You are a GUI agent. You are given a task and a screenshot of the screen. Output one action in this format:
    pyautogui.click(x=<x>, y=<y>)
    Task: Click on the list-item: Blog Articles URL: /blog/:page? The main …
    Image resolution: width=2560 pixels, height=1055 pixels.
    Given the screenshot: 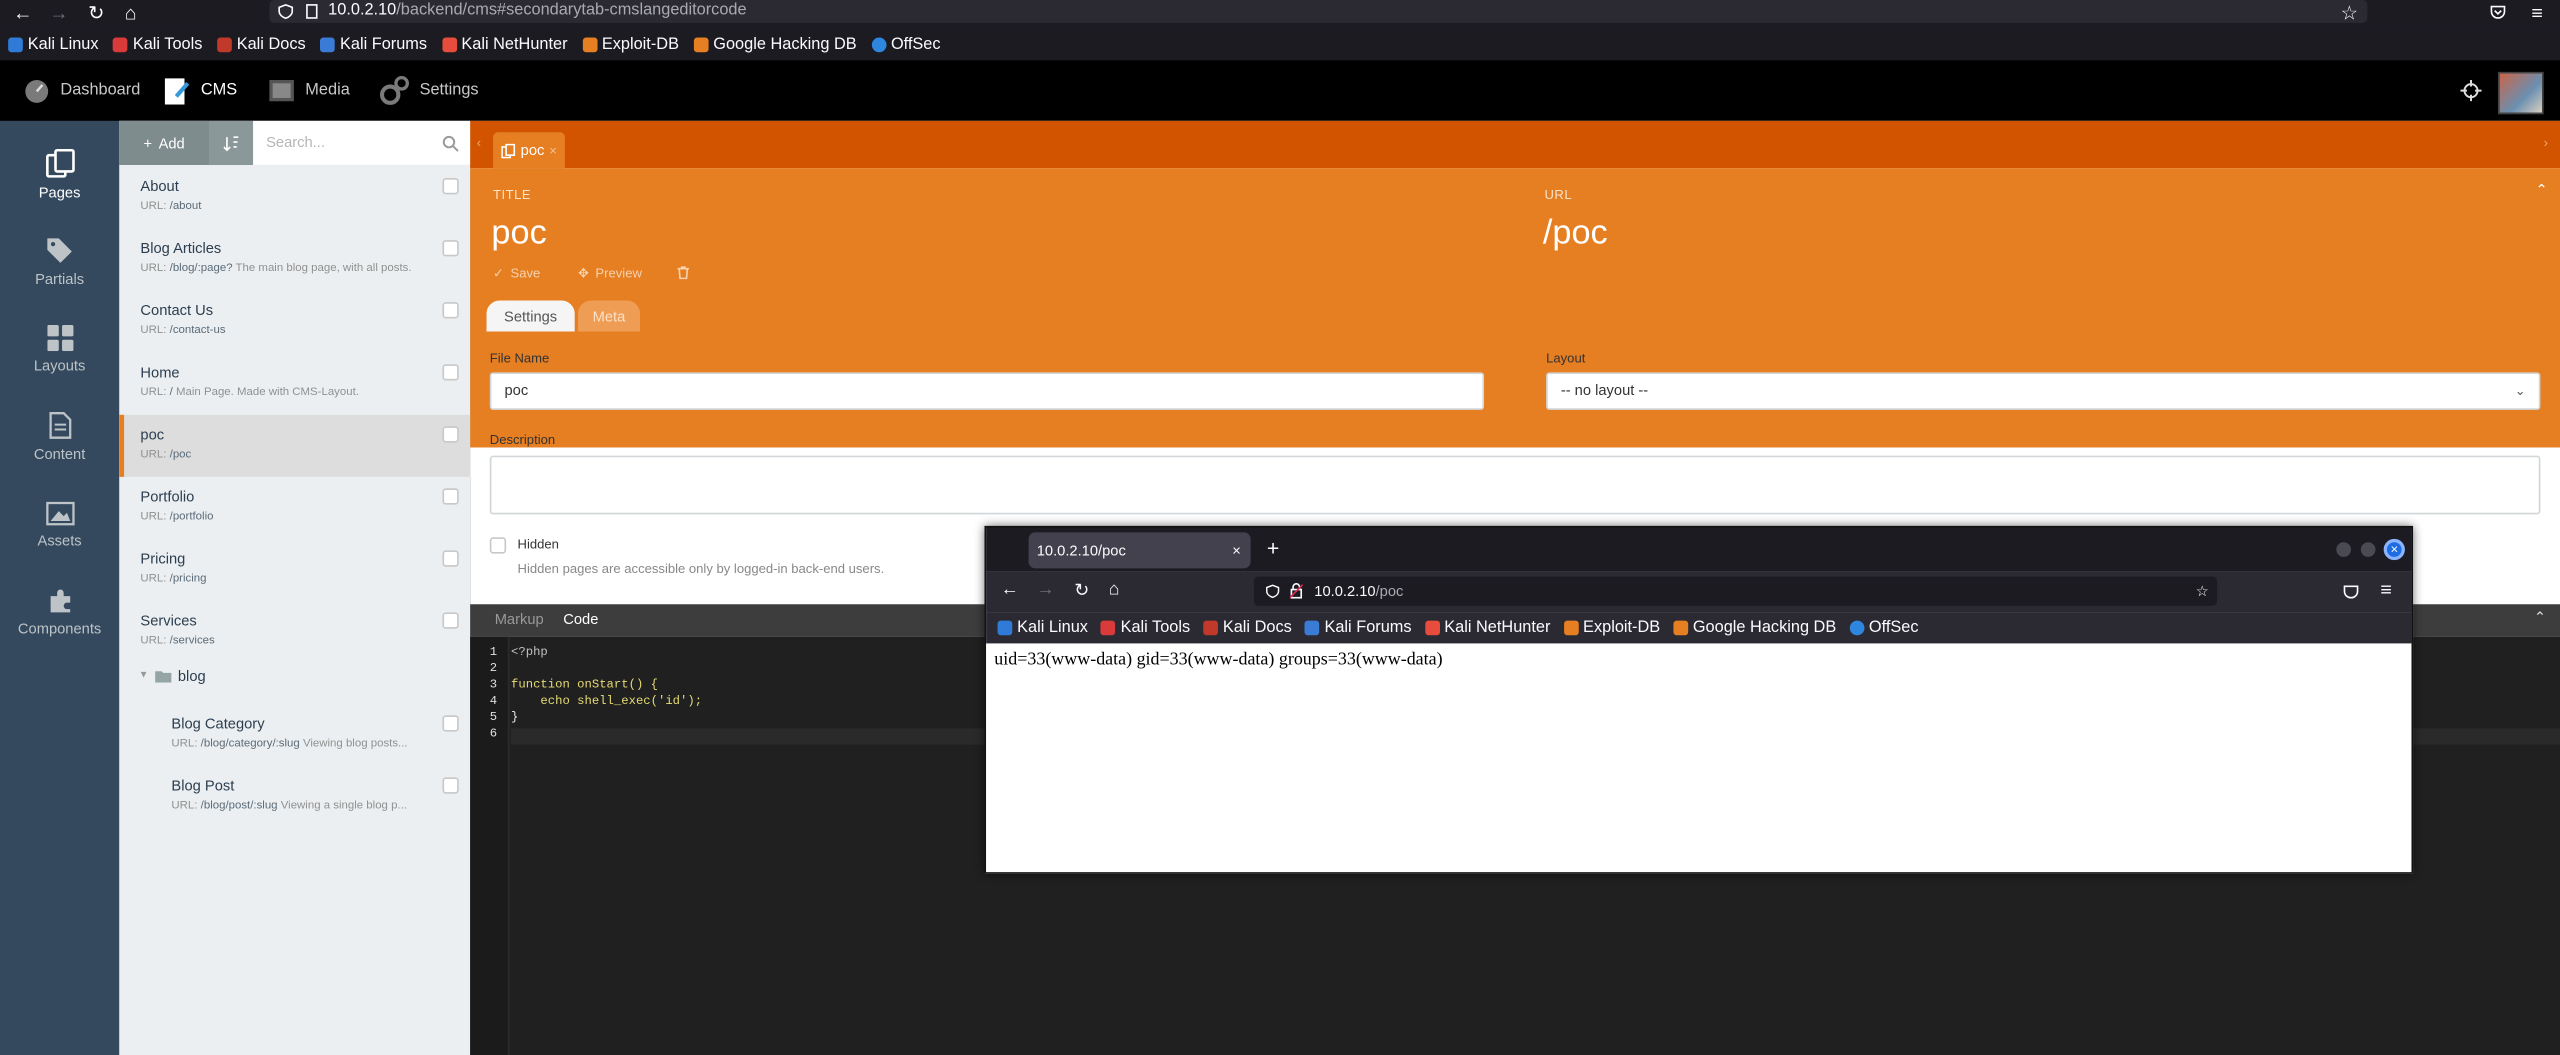 What is the action you would take?
    pyautogui.click(x=294, y=260)
    